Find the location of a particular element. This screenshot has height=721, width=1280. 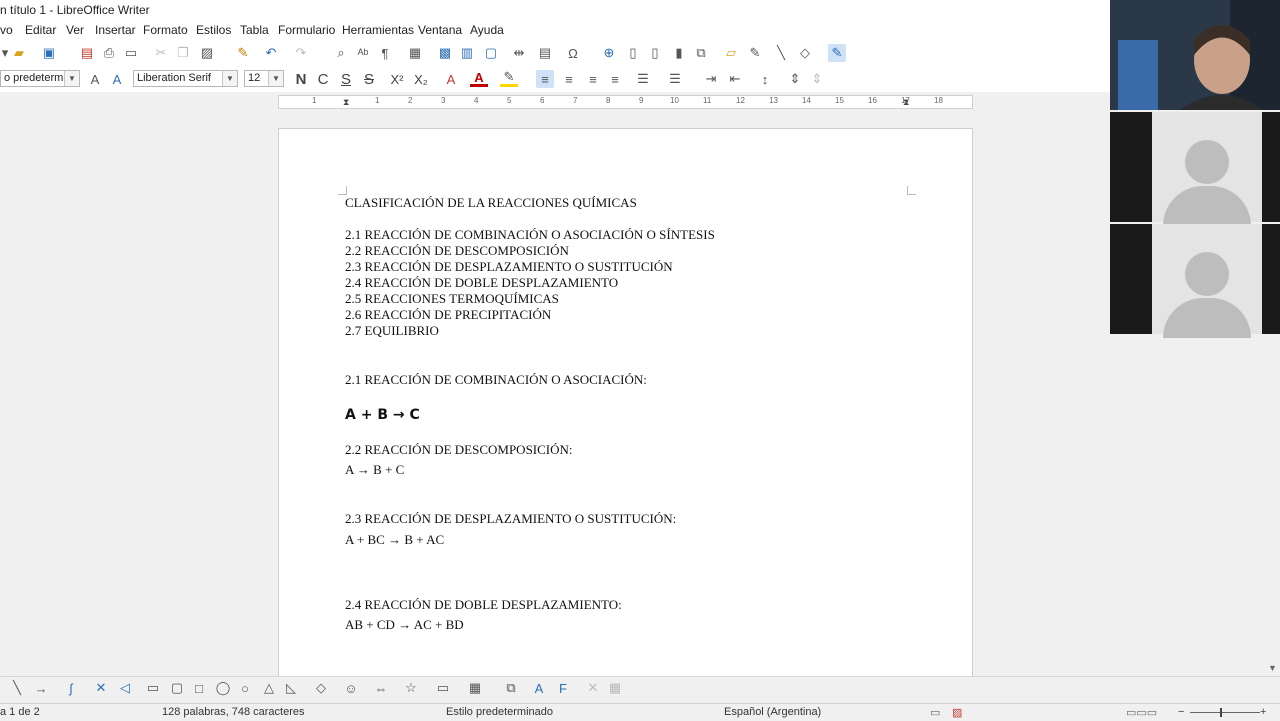

arrow-line-tool-icon: → is located at coordinates (41, 688).